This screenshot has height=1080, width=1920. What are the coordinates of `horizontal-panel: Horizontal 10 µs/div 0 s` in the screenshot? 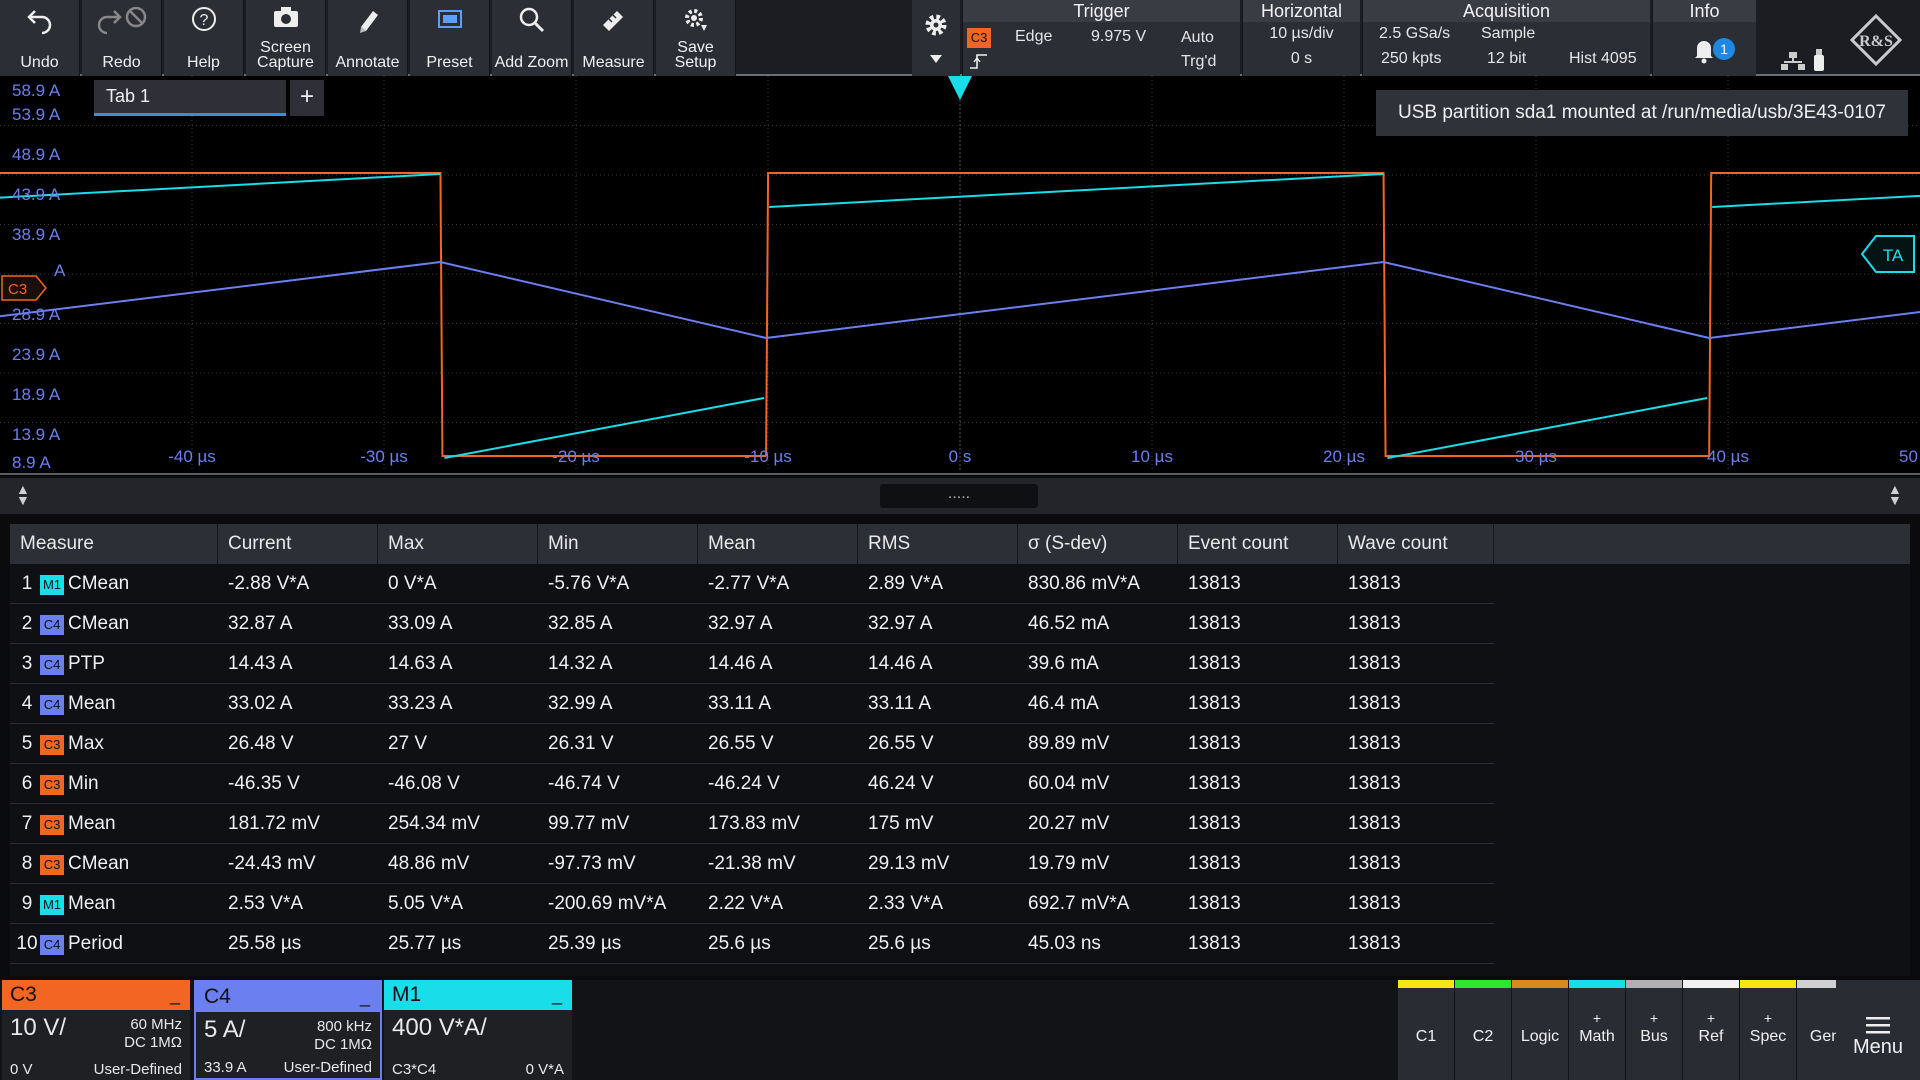 It's located at (1301, 38).